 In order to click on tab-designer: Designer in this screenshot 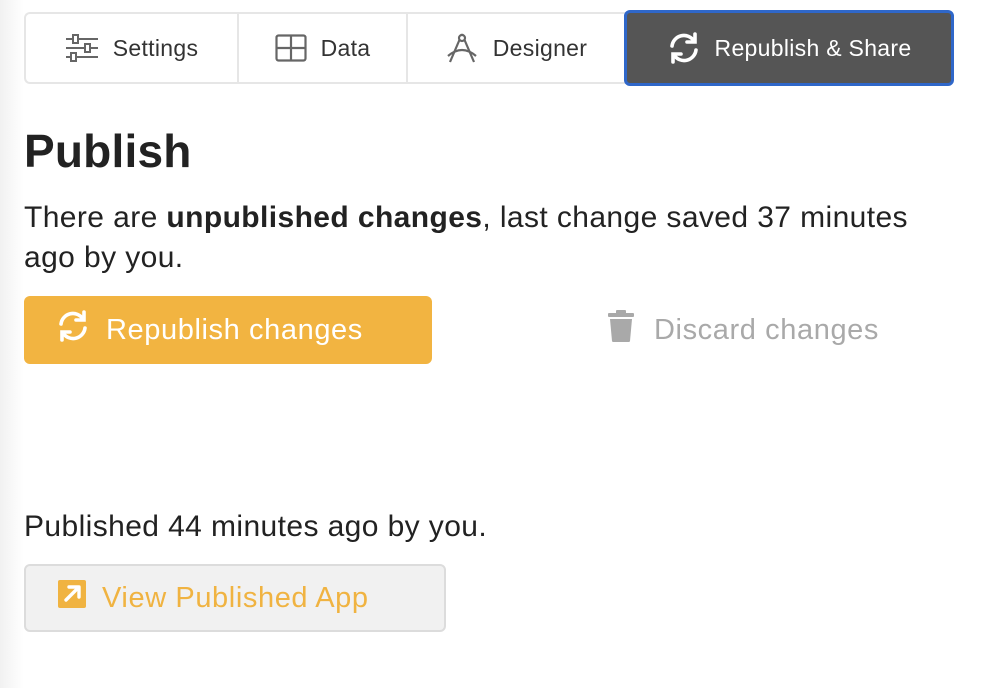, I will do `click(516, 48)`.